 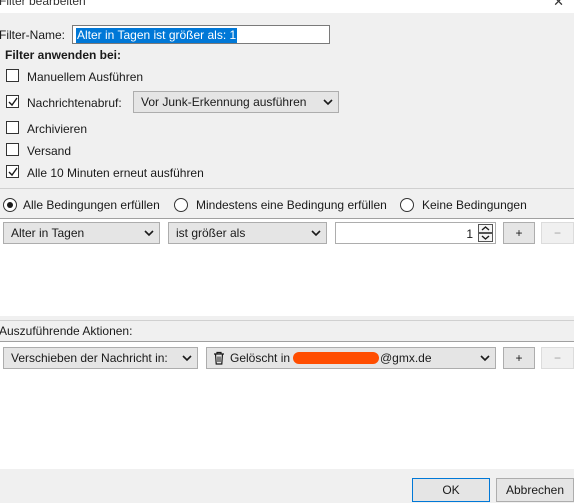 What do you see at coordinates (557, 233) in the screenshot?
I see `remove-condition-button: −` at bounding box center [557, 233].